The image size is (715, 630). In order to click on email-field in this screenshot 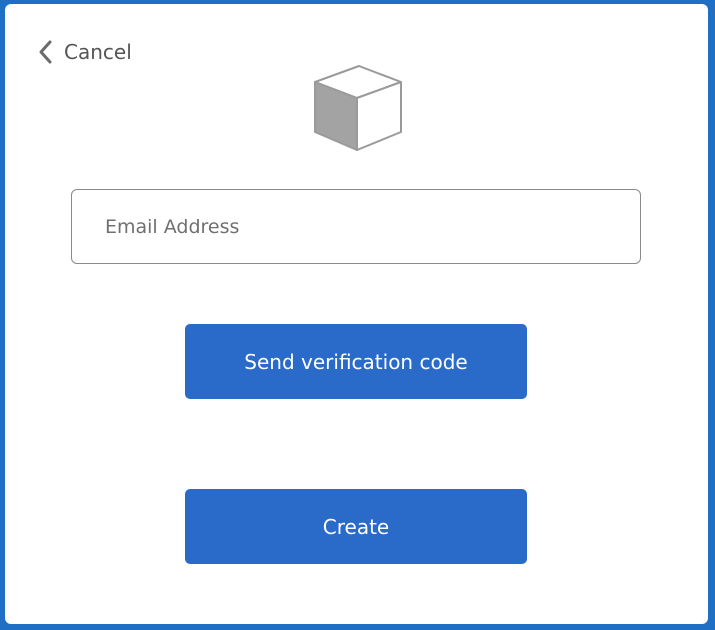, I will do `click(356, 226)`.